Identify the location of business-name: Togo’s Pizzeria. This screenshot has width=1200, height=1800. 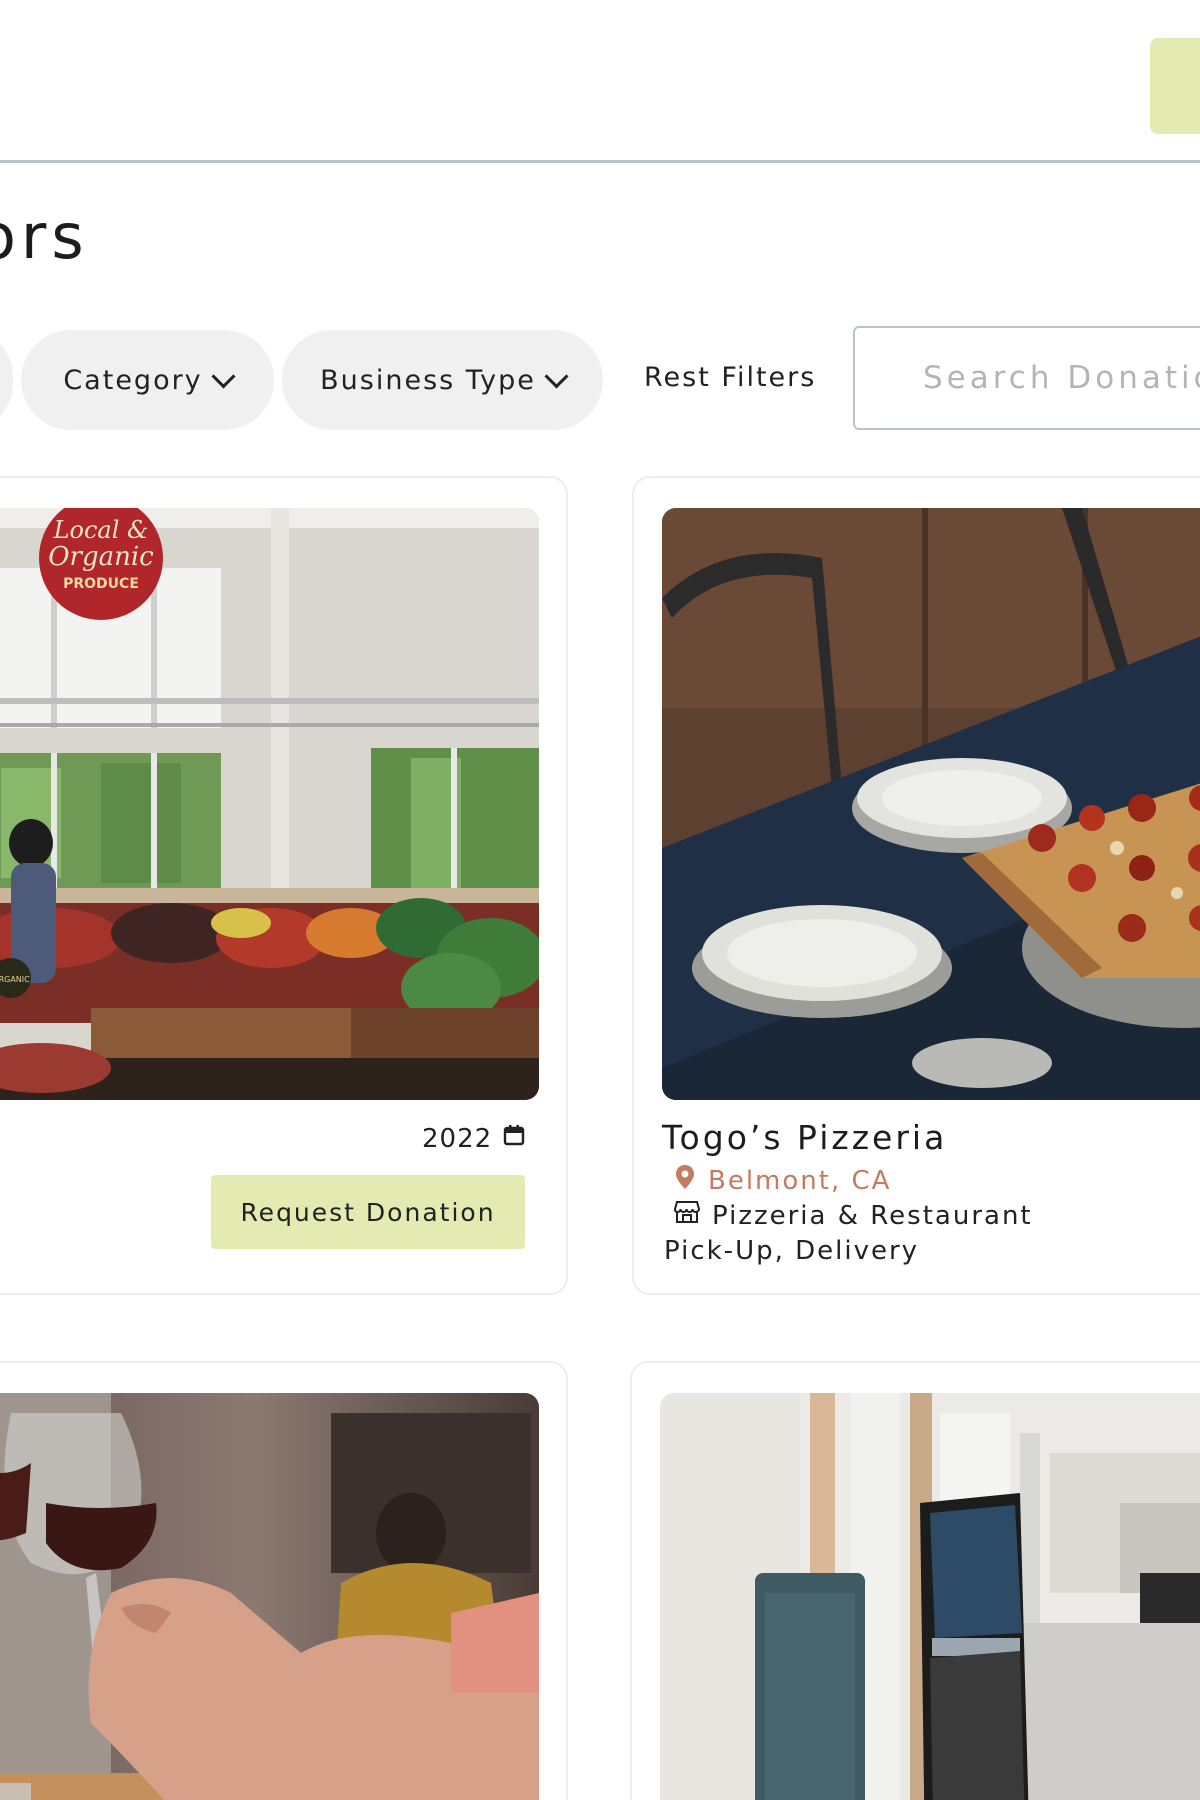
(805, 1137).